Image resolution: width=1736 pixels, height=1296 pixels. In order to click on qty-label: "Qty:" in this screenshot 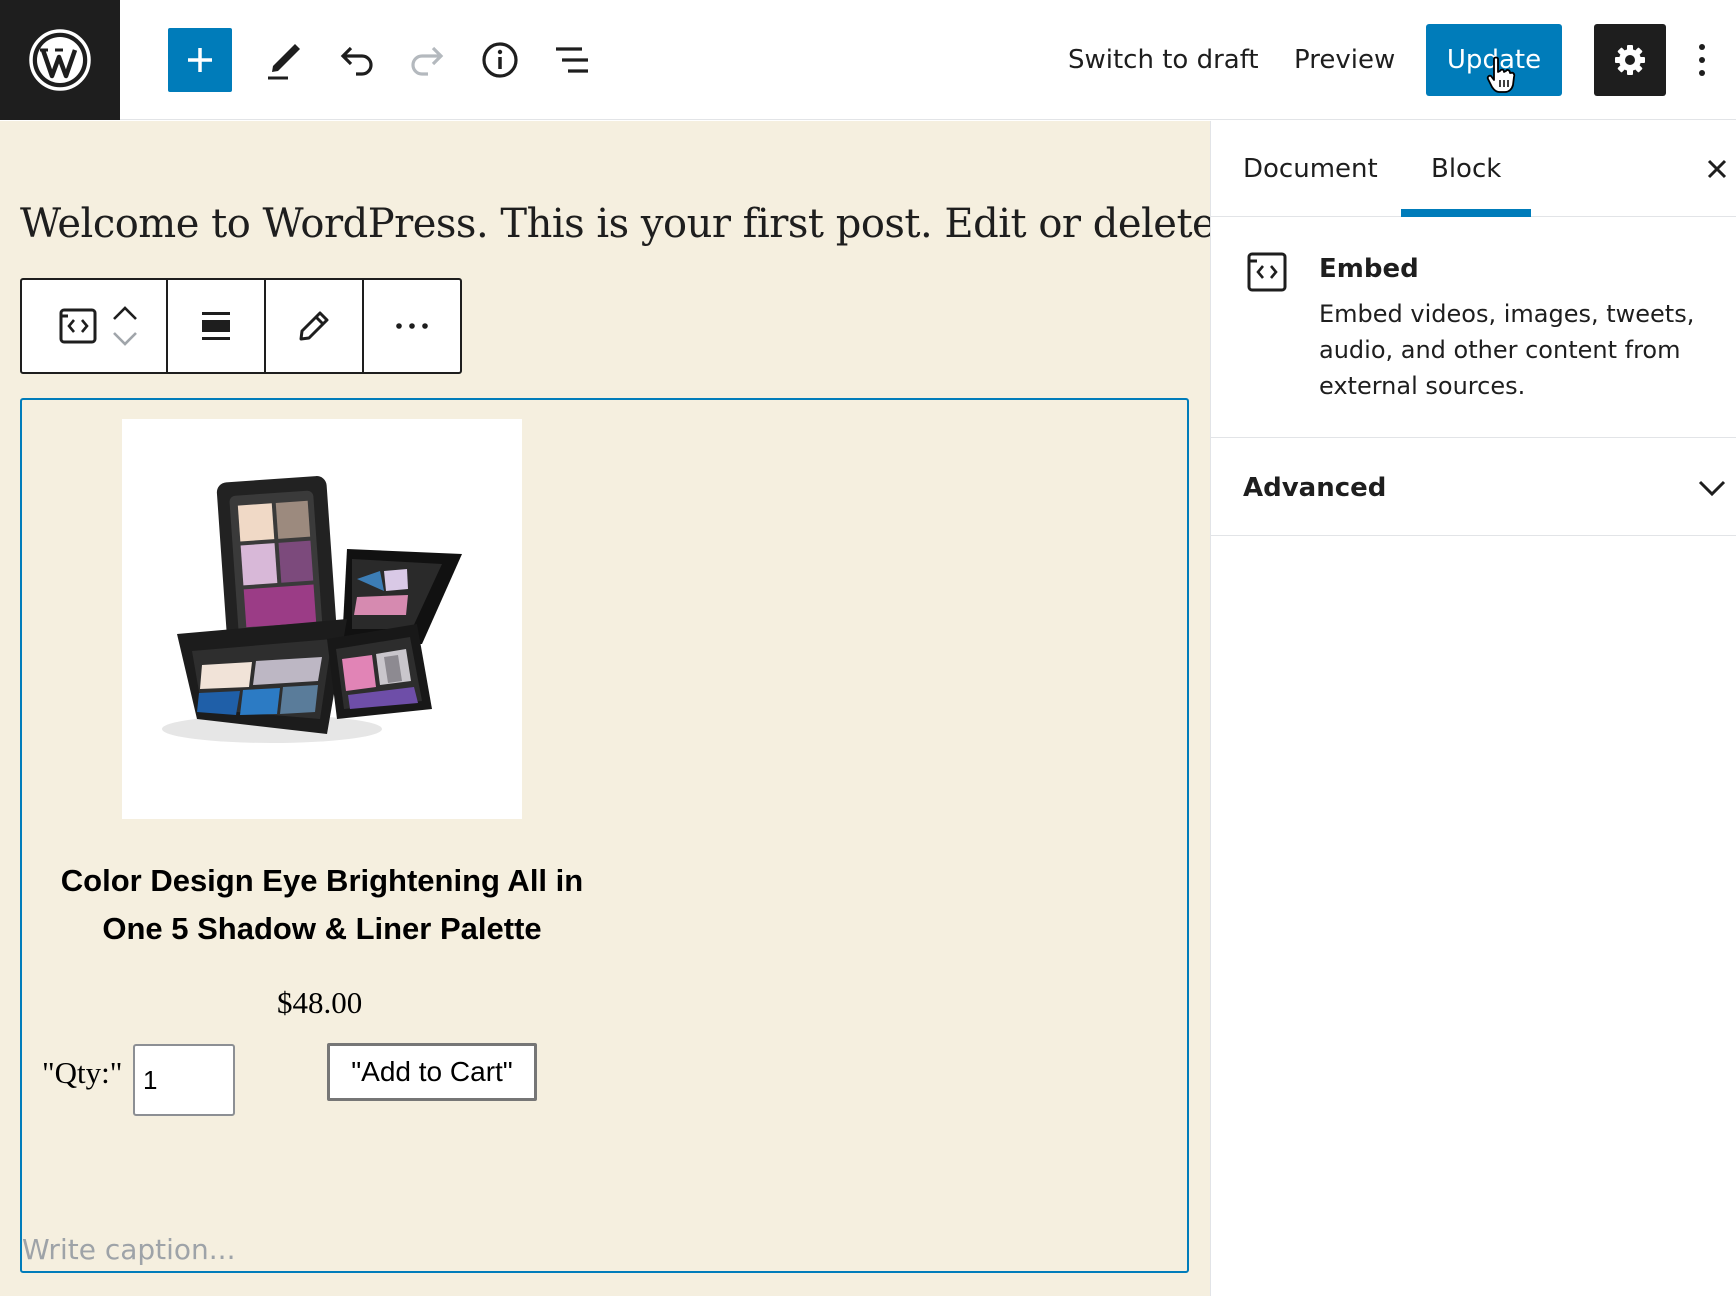, I will do `click(82, 1072)`.